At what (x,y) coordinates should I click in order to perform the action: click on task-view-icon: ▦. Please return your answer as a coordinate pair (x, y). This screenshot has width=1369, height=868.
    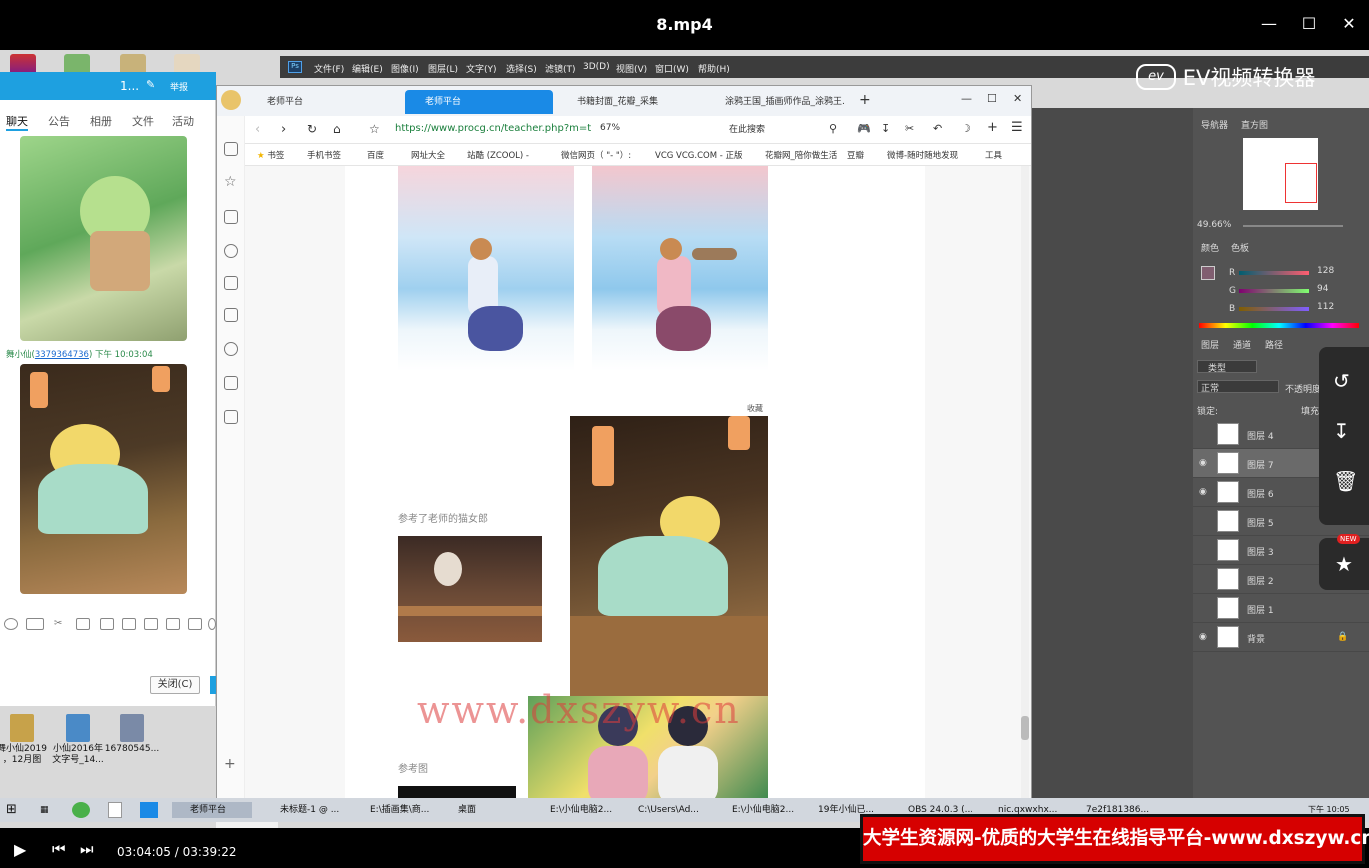
    Looking at the image, I should click on (47, 810).